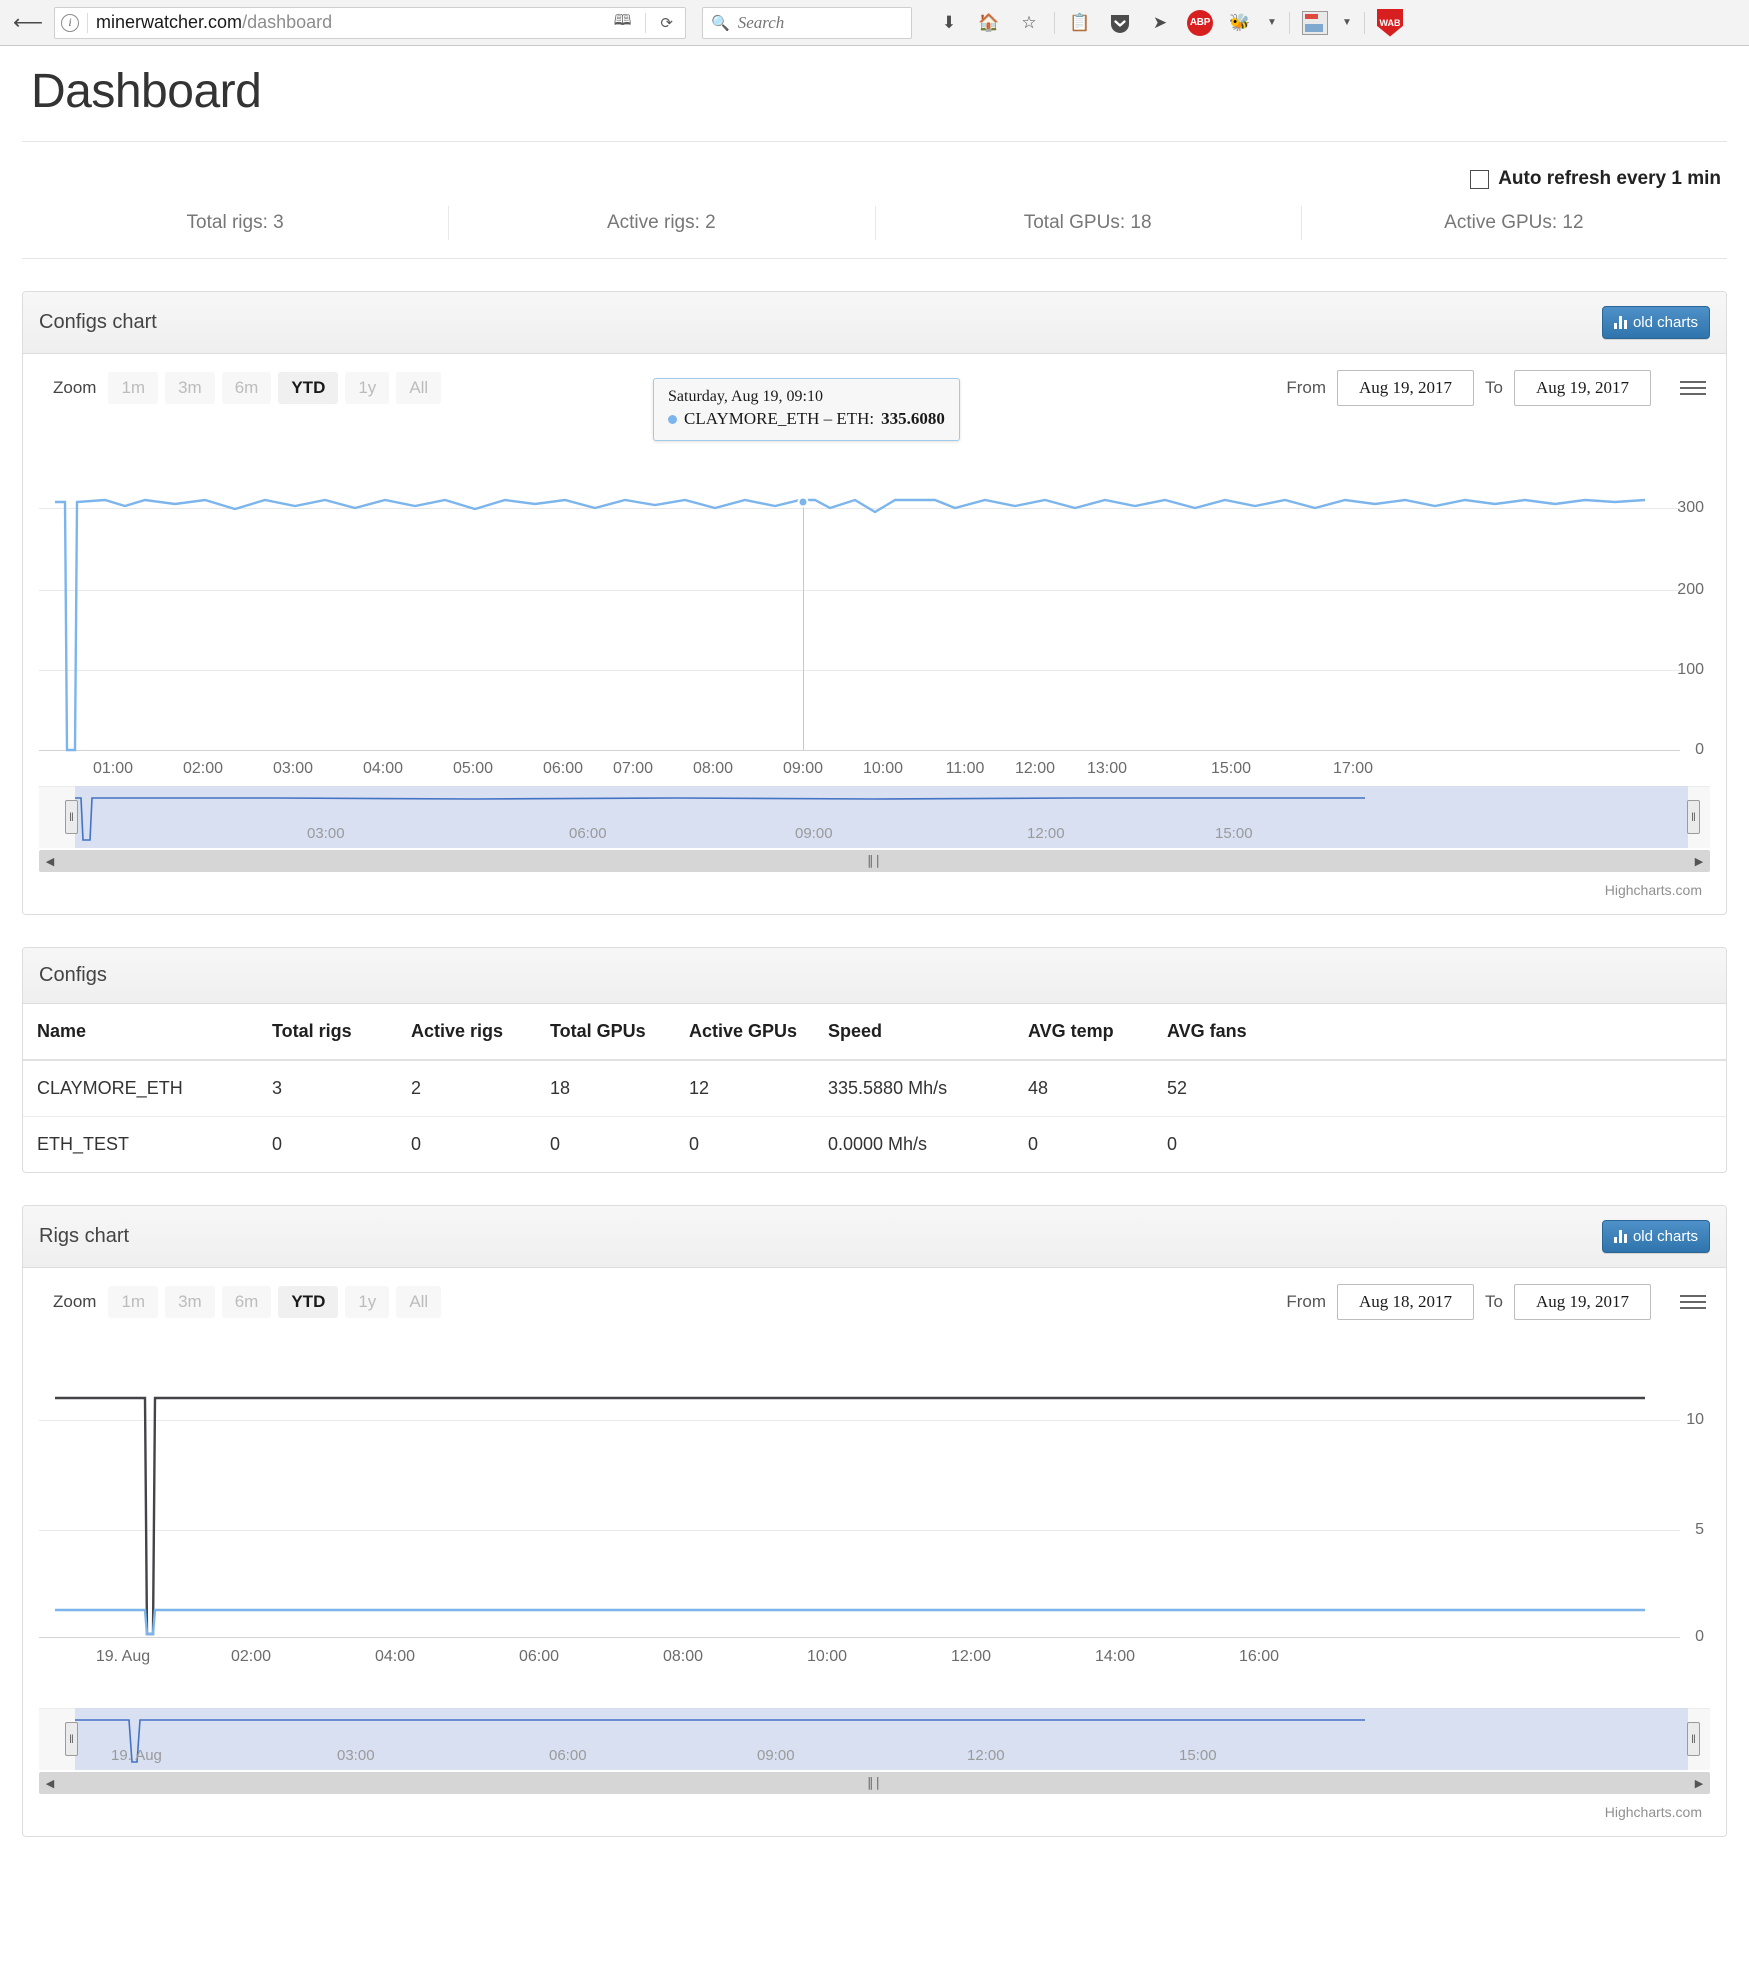 Image resolution: width=1749 pixels, height=1975 pixels. What do you see at coordinates (1315, 23) in the screenshot?
I see `image-toggle-icon` at bounding box center [1315, 23].